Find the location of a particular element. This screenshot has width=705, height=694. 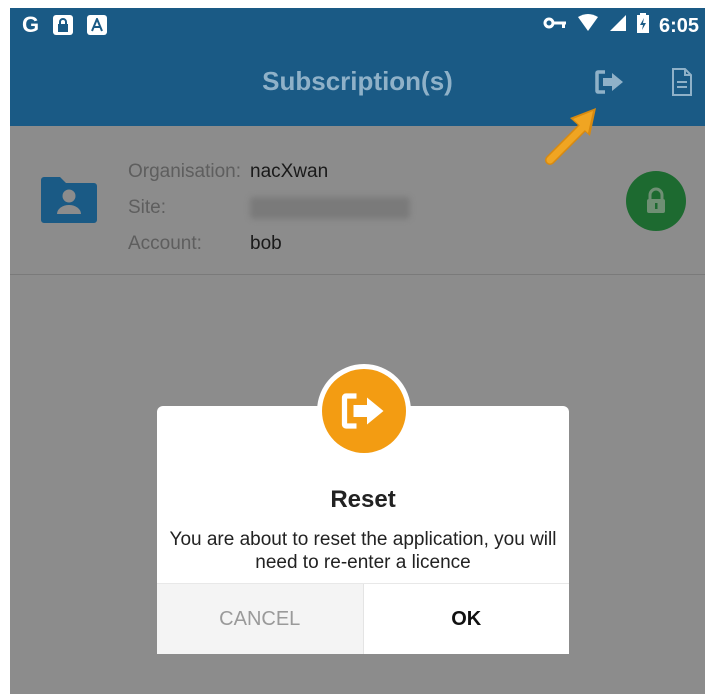

reset-logout-icon is located at coordinates (364, 411).